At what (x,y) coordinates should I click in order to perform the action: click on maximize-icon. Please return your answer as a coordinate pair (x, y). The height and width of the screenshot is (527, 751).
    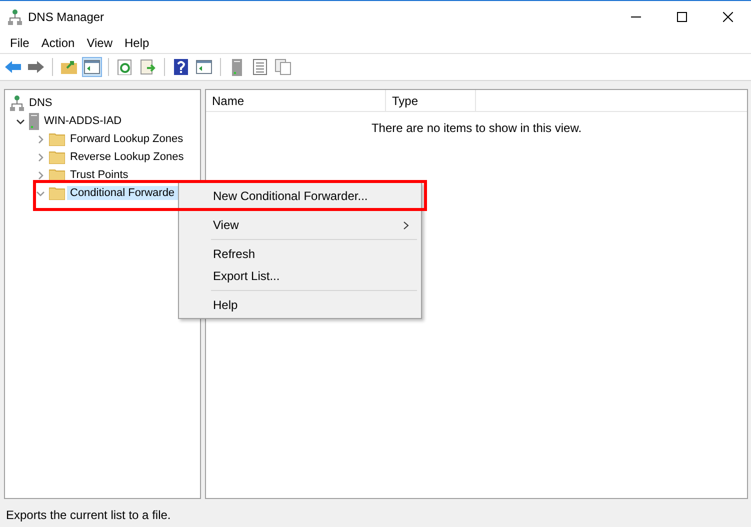
    Looking at the image, I should click on (682, 17).